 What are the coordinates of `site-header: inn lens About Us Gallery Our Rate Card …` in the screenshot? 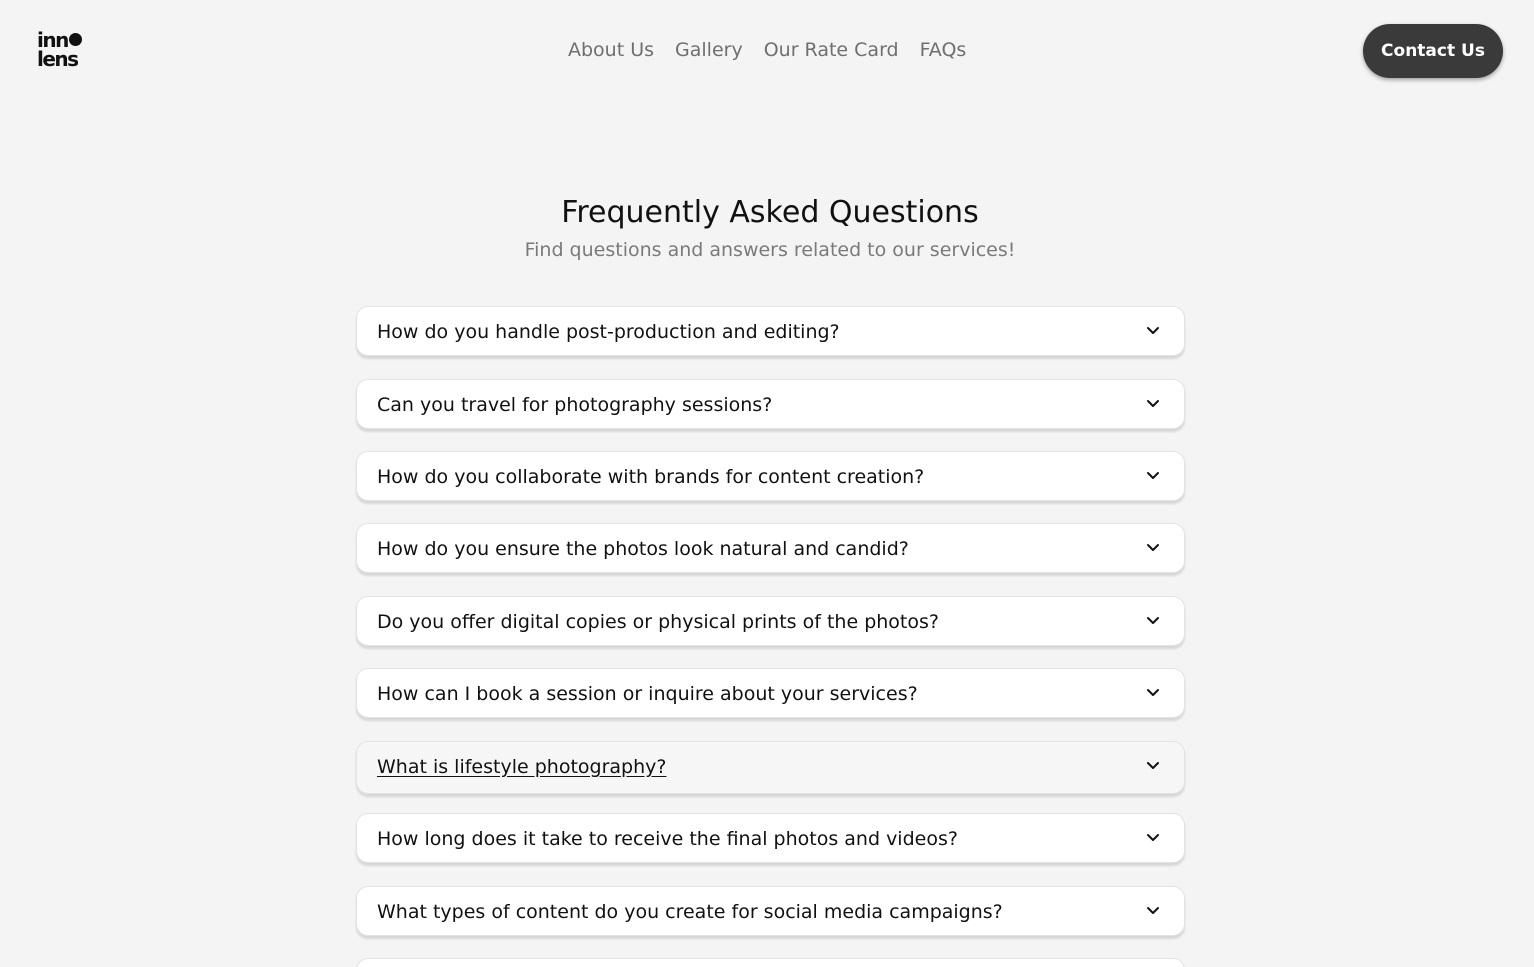 It's located at (767, 50).